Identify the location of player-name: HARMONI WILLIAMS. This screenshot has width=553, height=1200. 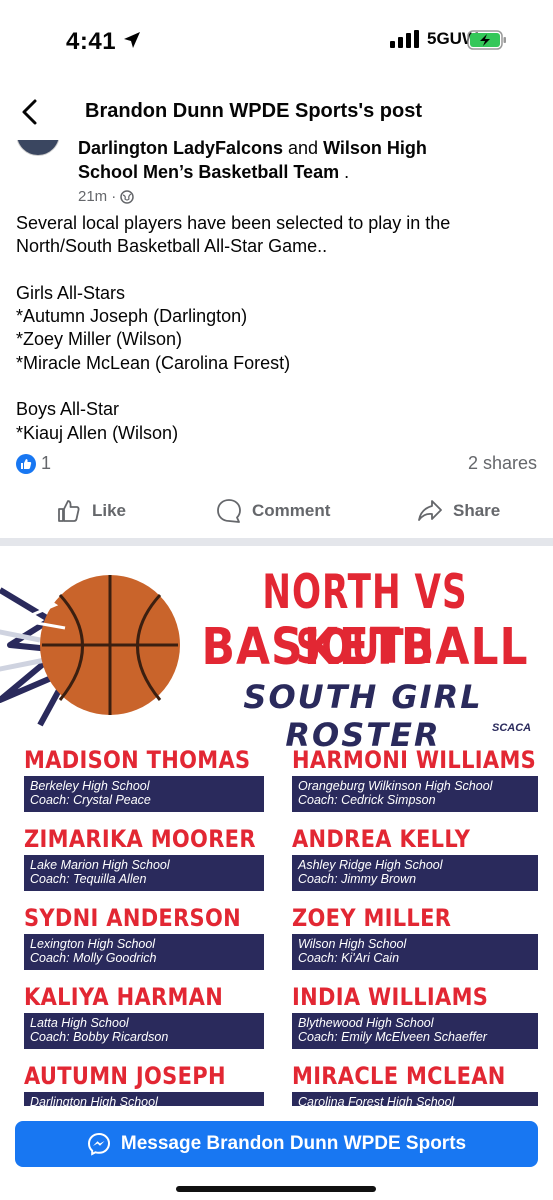
(414, 760).